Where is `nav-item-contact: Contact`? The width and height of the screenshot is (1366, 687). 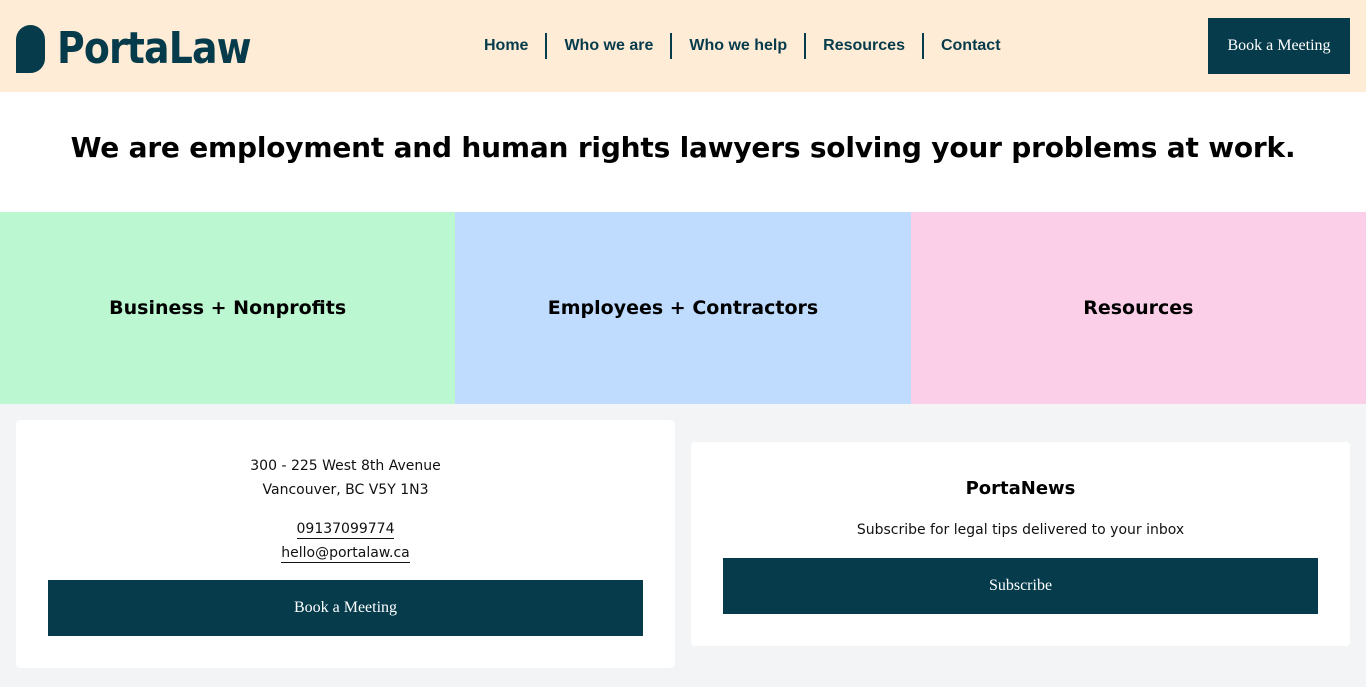
nav-item-contact: Contact is located at coordinates (969, 46).